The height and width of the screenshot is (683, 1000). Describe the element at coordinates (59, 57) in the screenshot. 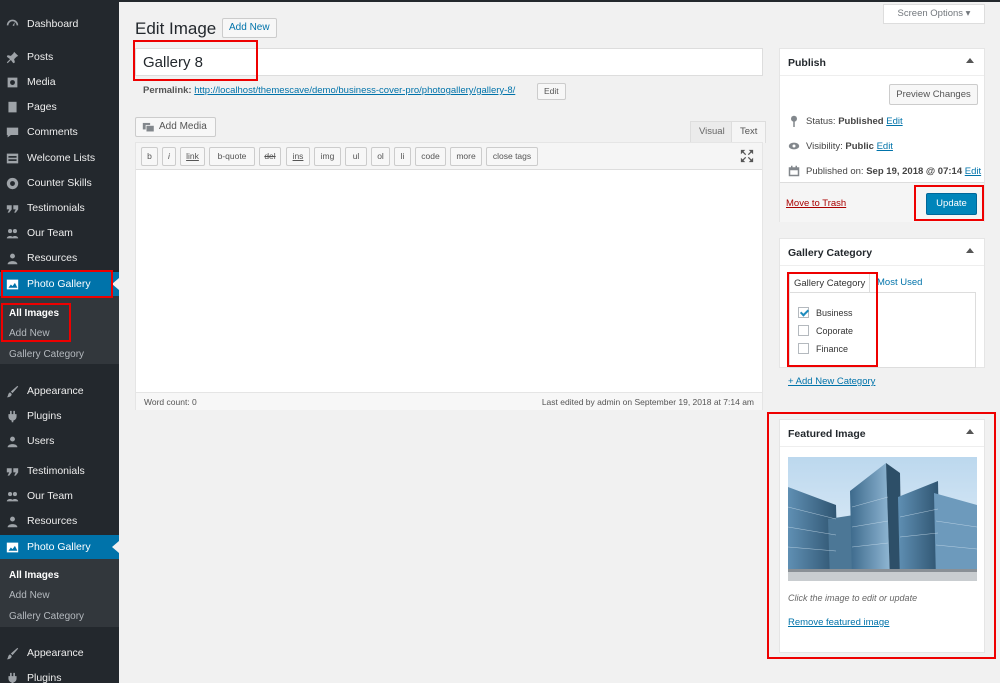

I see `menu-posts: Posts` at that location.